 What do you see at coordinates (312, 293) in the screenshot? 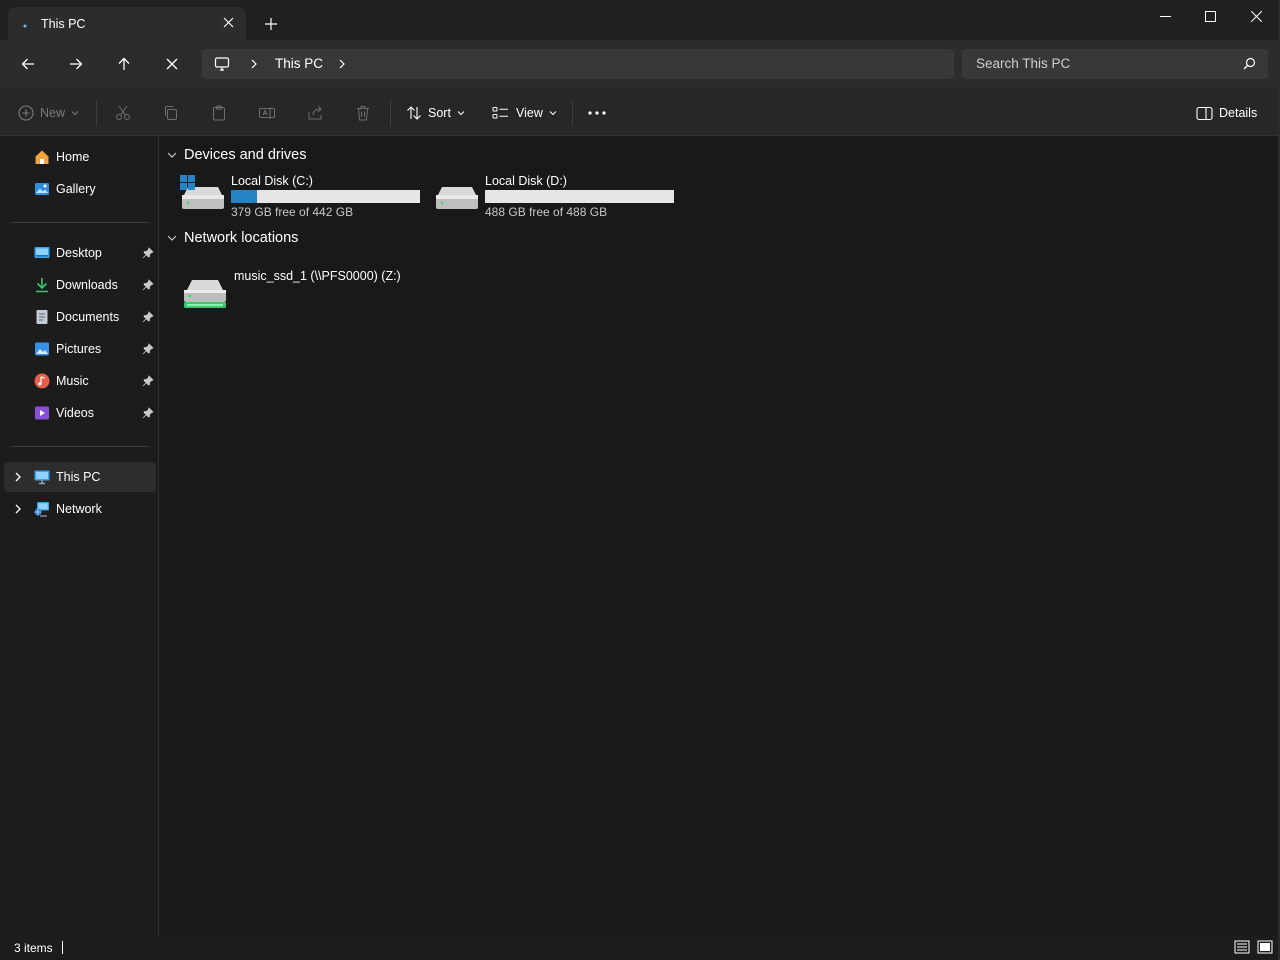
I see `network-drive-item: music_ssd_1 (\\PFS0000) (Z:)` at bounding box center [312, 293].